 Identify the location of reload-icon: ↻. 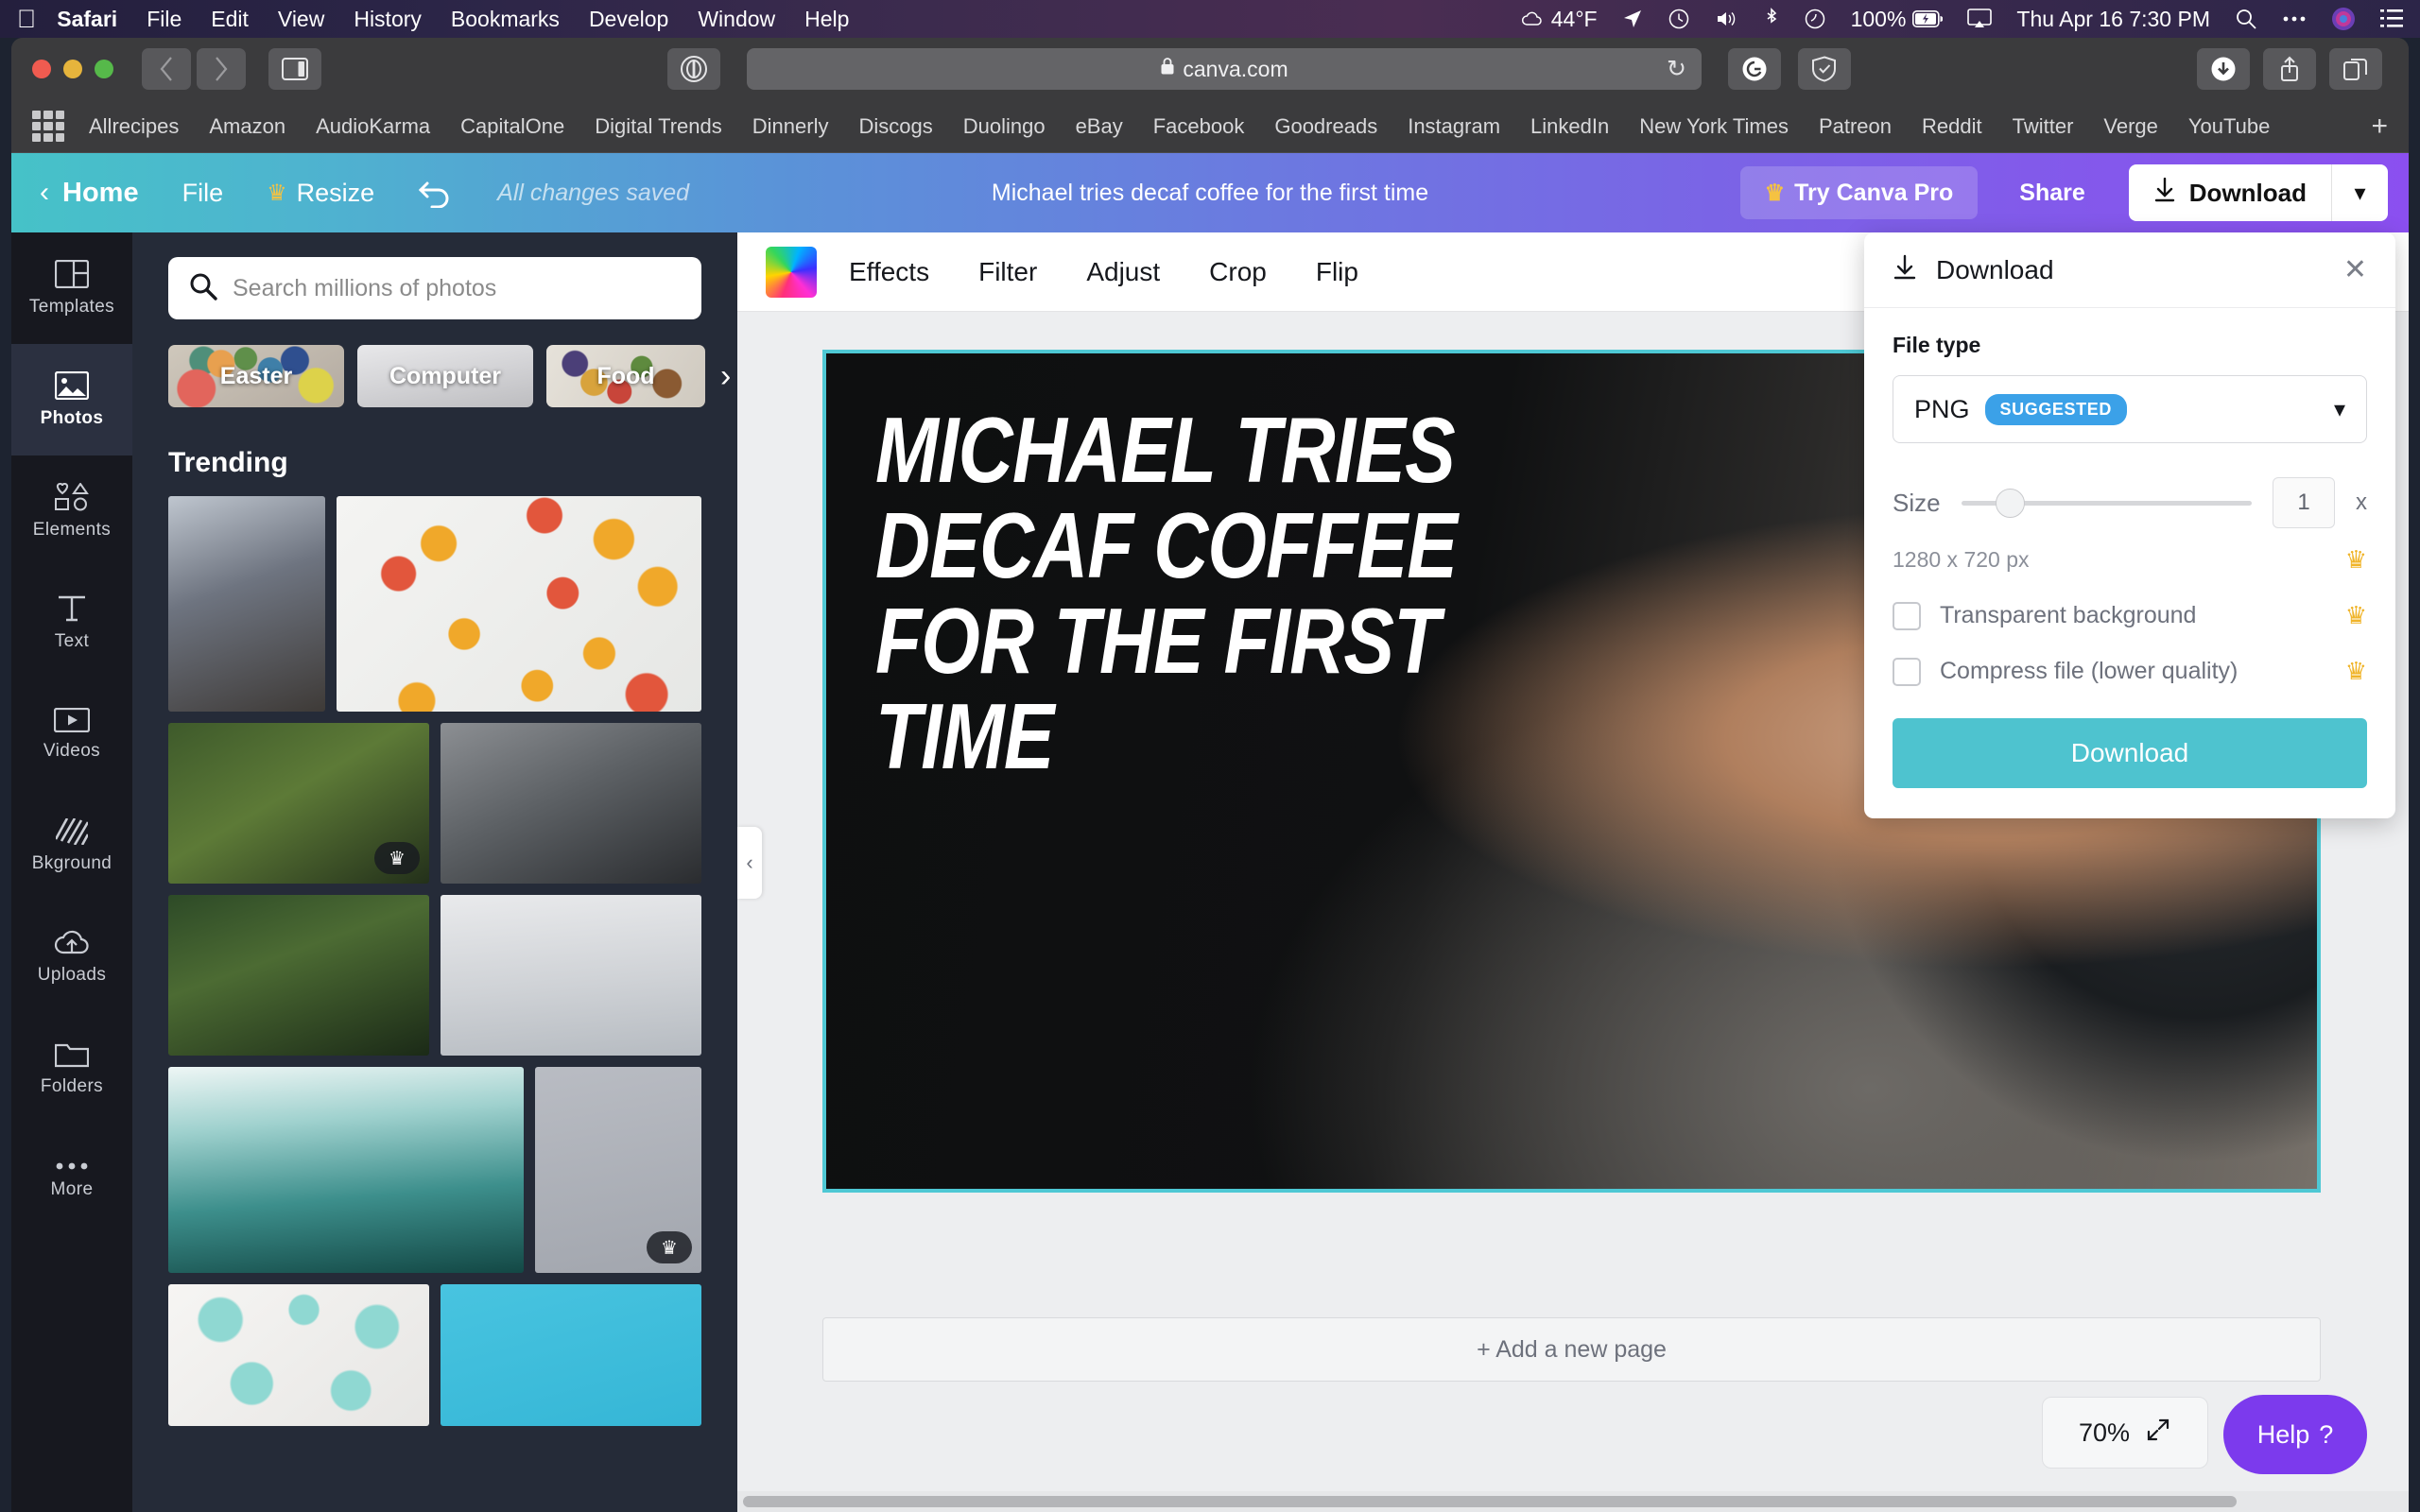
(1676, 69).